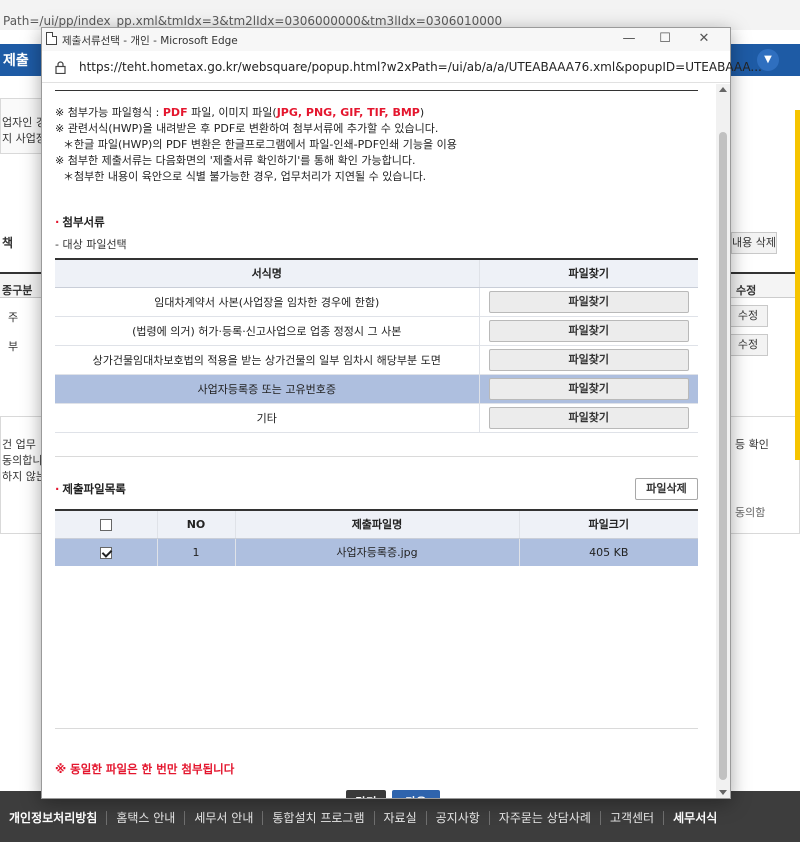 The width and height of the screenshot is (800, 842). What do you see at coordinates (366, 794) in the screenshot?
I see `close-button: 닫기` at bounding box center [366, 794].